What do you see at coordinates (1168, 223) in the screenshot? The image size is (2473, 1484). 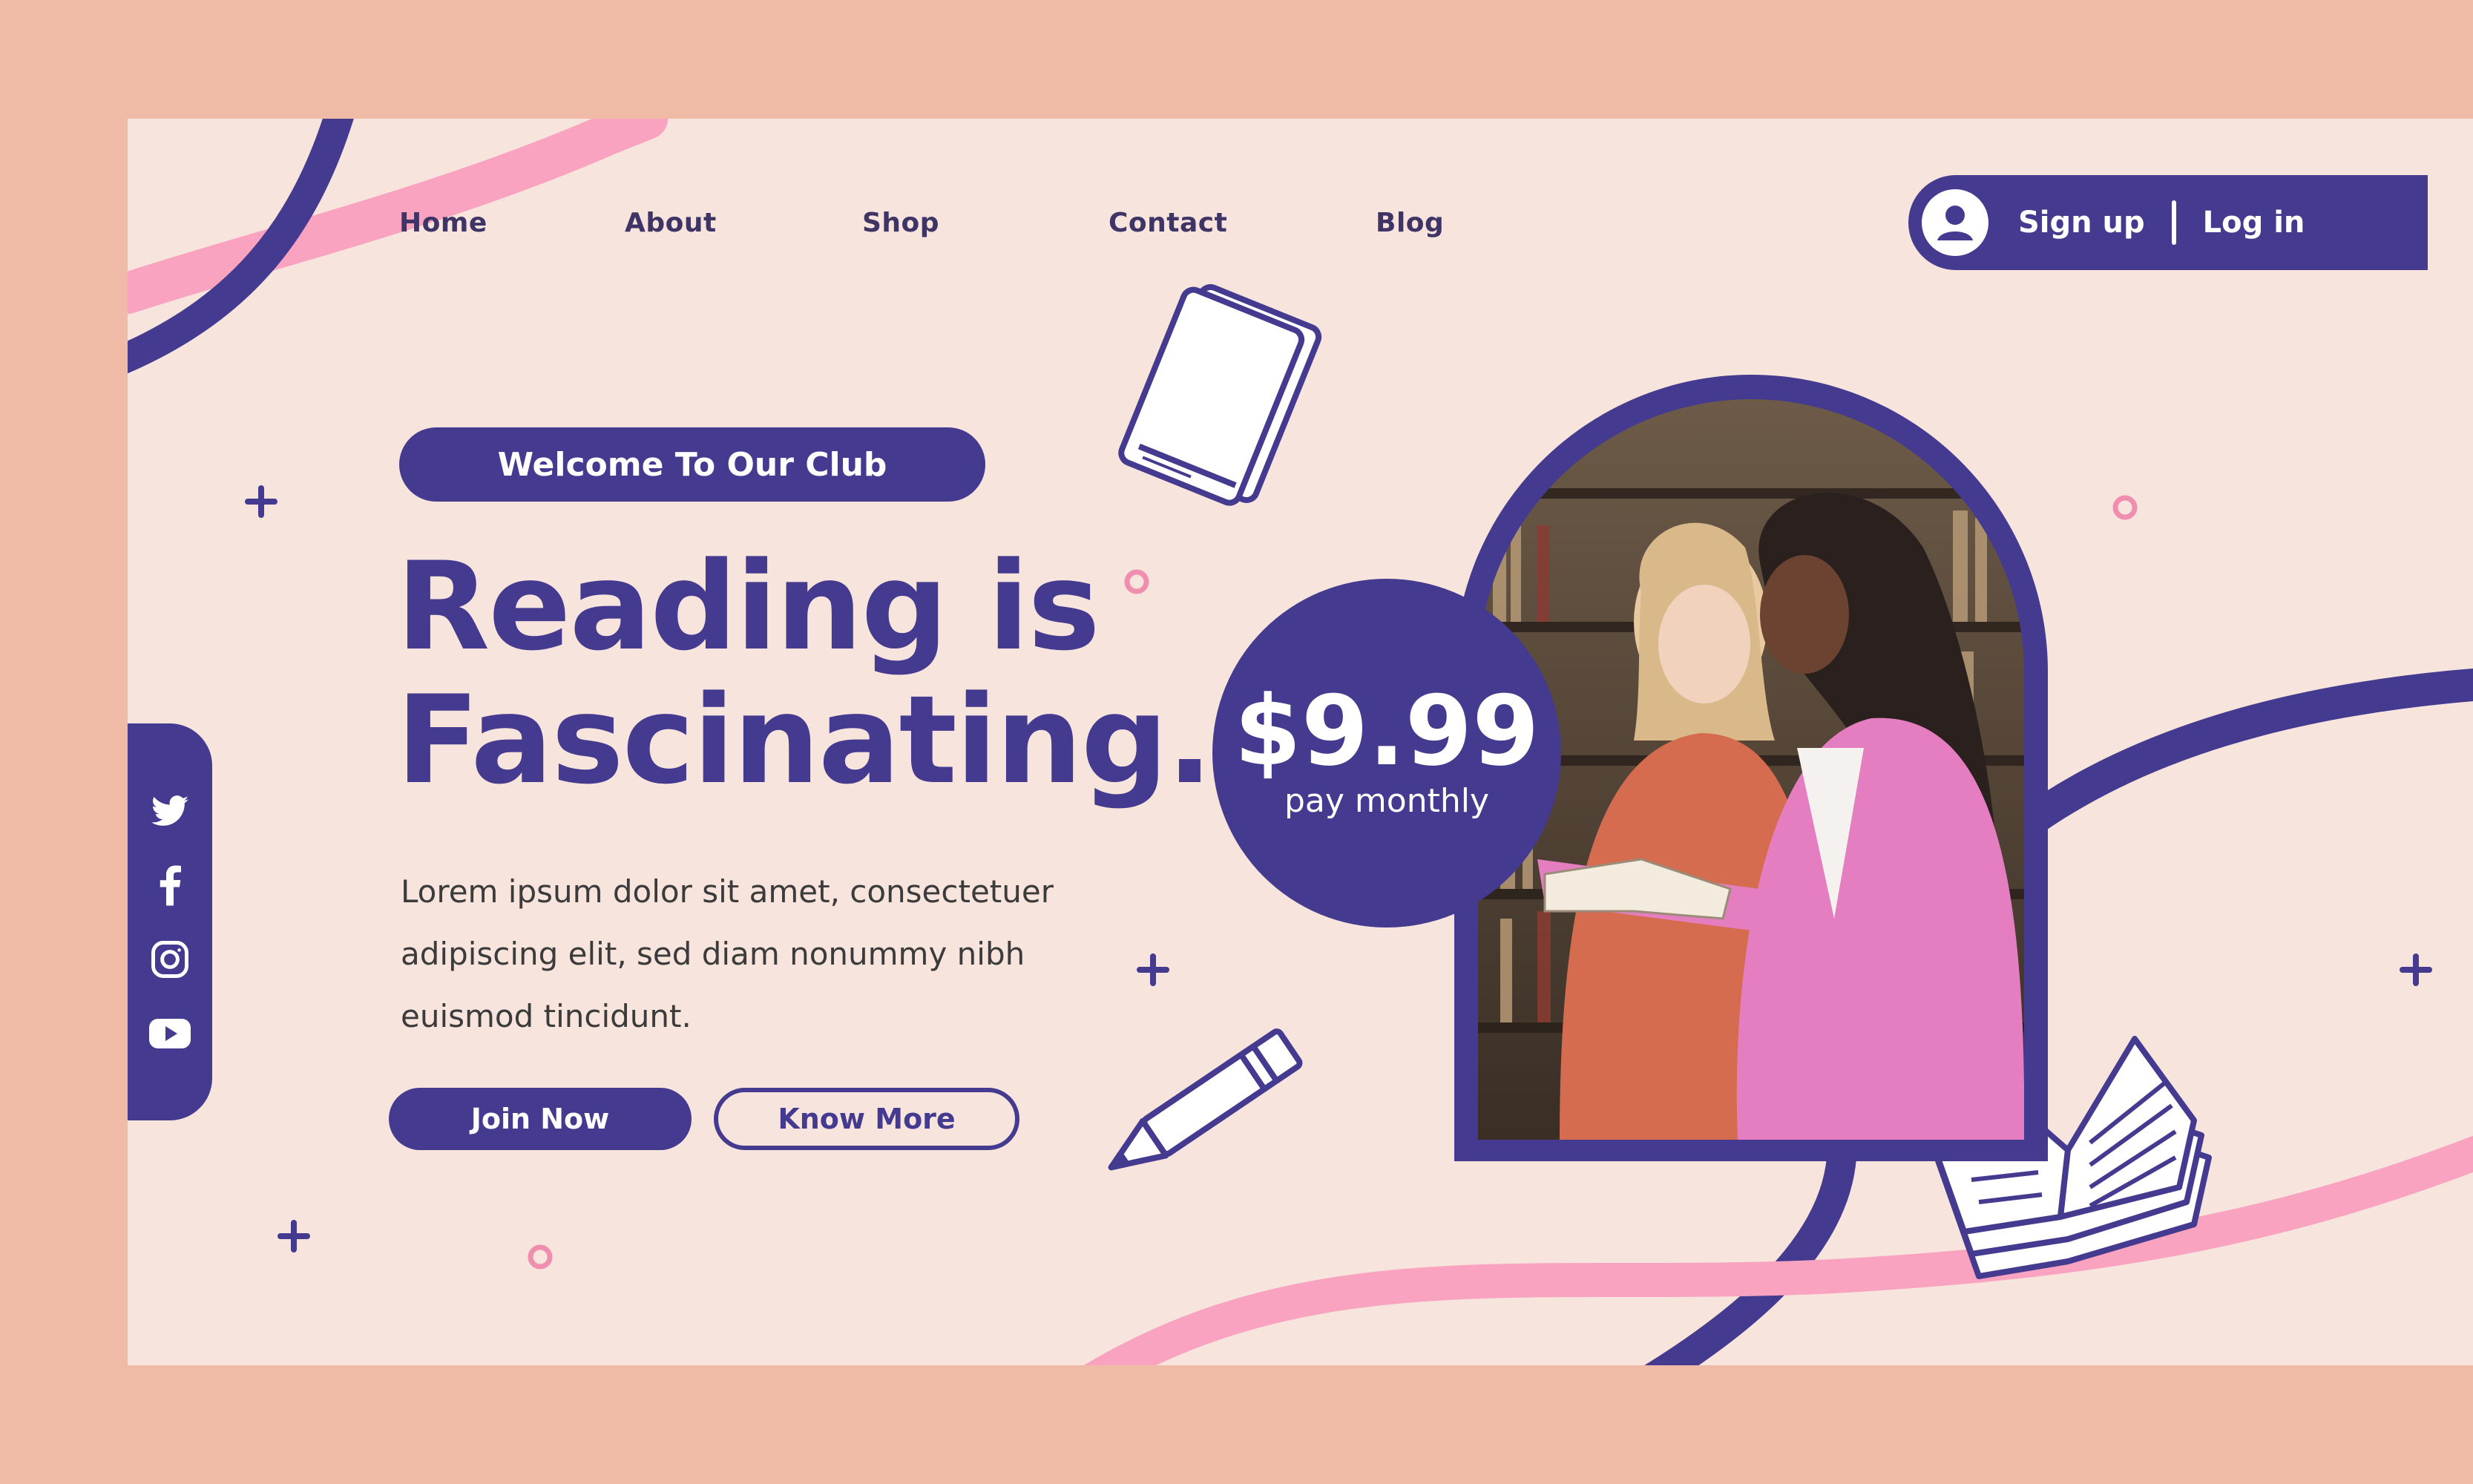 I see `nav-contact: Contact` at bounding box center [1168, 223].